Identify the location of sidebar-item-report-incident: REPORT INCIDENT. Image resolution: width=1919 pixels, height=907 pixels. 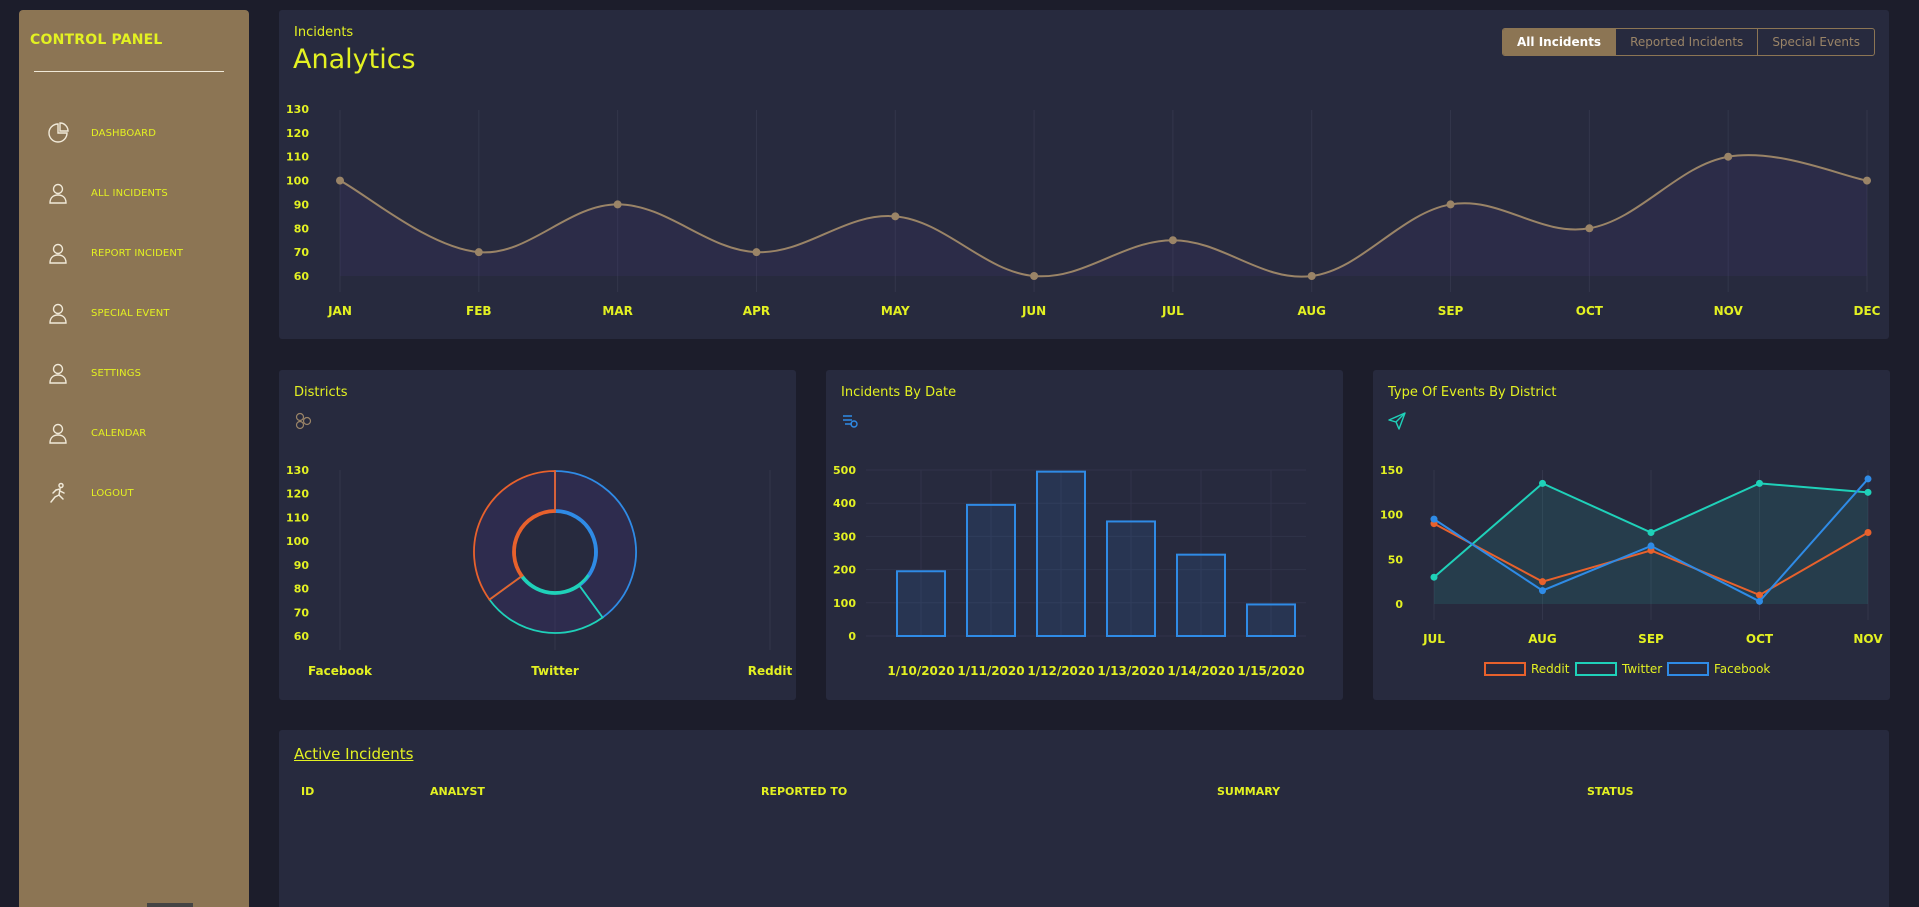
(134, 253).